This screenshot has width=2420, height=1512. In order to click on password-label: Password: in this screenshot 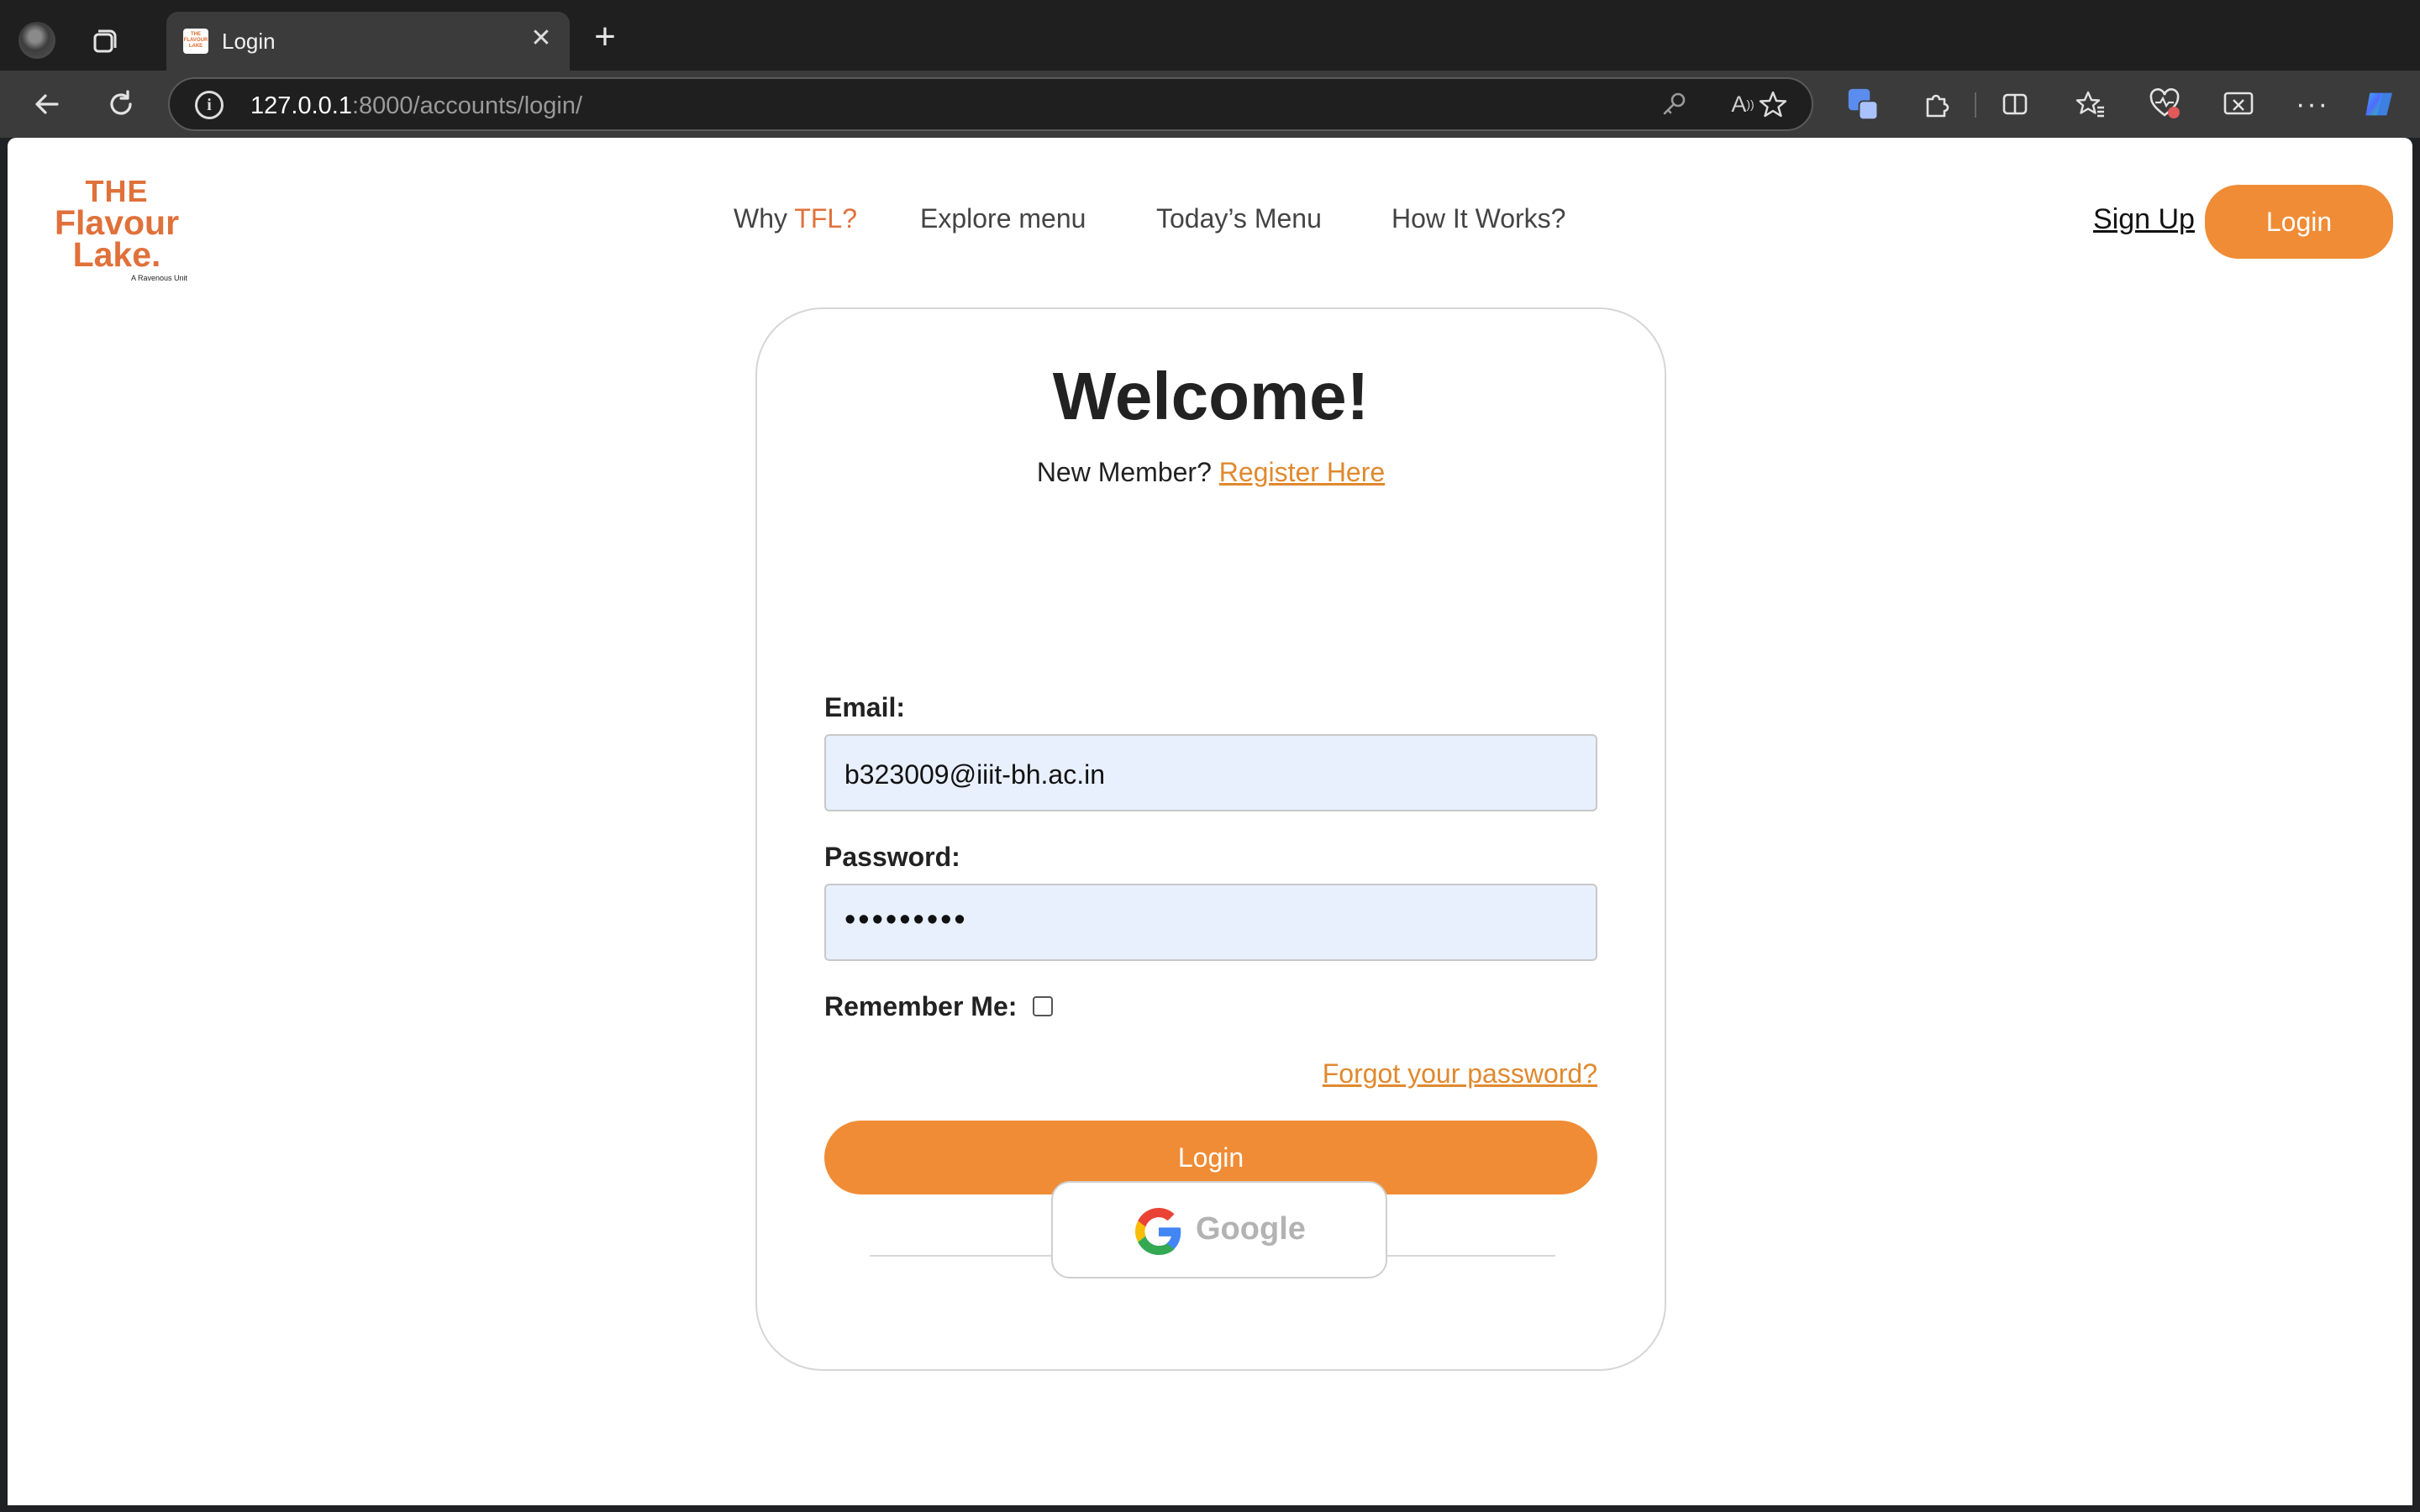, I will do `click(892, 857)`.